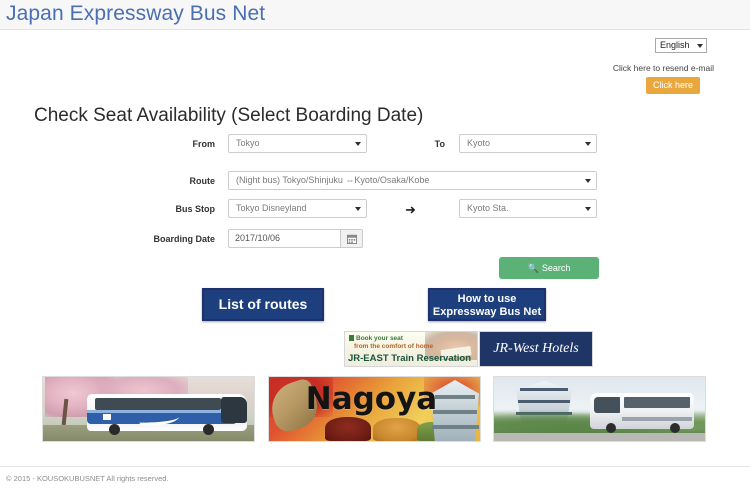 The image size is (750, 500). What do you see at coordinates (675, 45) in the screenshot?
I see `language-select-value: English` at bounding box center [675, 45].